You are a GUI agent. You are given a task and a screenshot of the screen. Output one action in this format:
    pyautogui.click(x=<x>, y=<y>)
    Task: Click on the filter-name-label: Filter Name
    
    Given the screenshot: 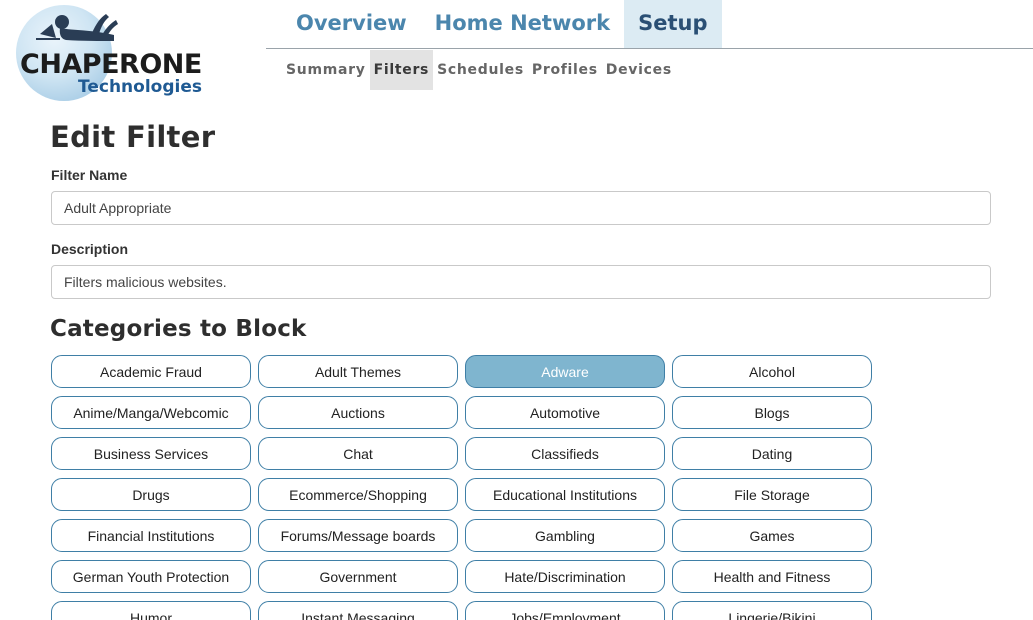 What is the action you would take?
    pyautogui.click(x=89, y=175)
    